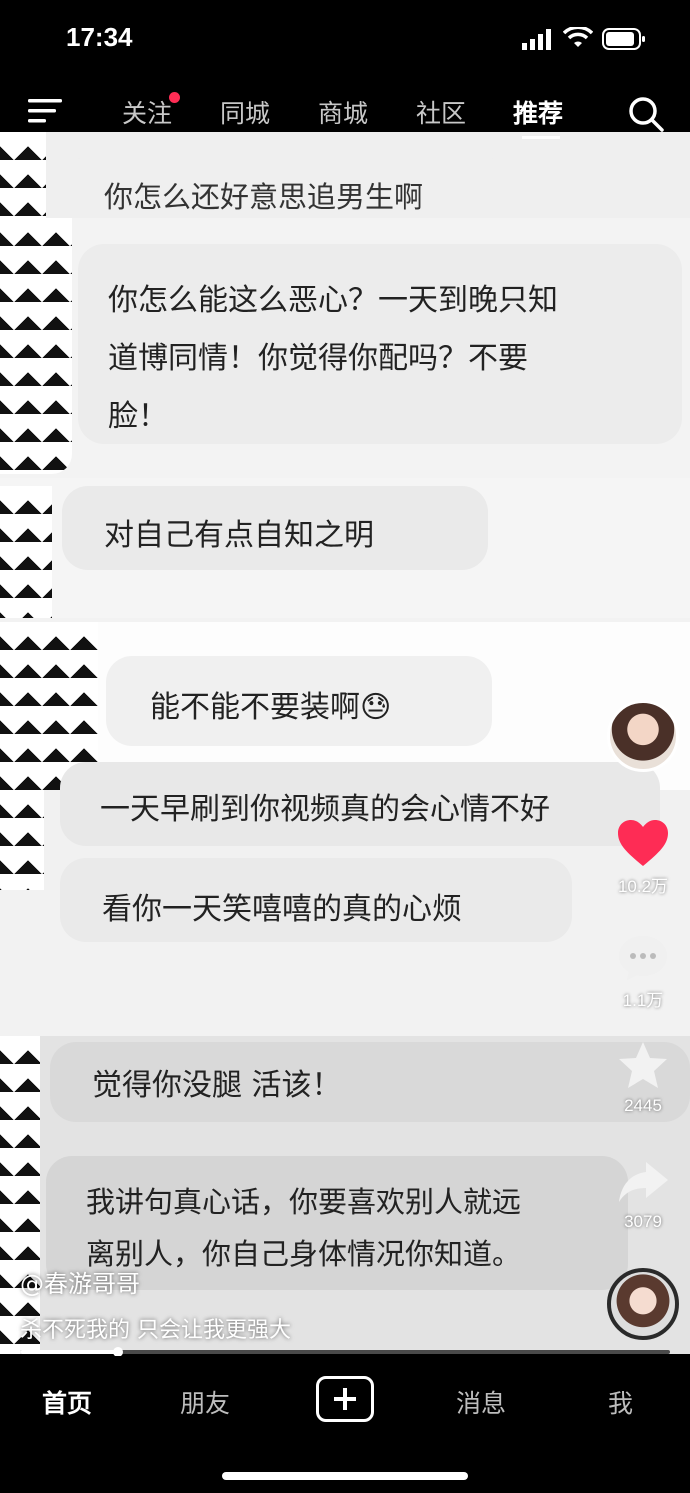  I want to click on chat-text: 对自己有点自知之明, so click(239, 535).